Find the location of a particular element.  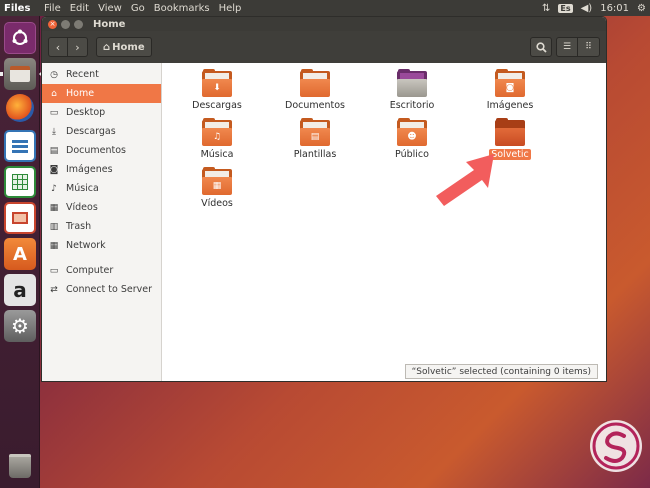

sidebar-item-recent: ◷ Recent is located at coordinates (101, 74).